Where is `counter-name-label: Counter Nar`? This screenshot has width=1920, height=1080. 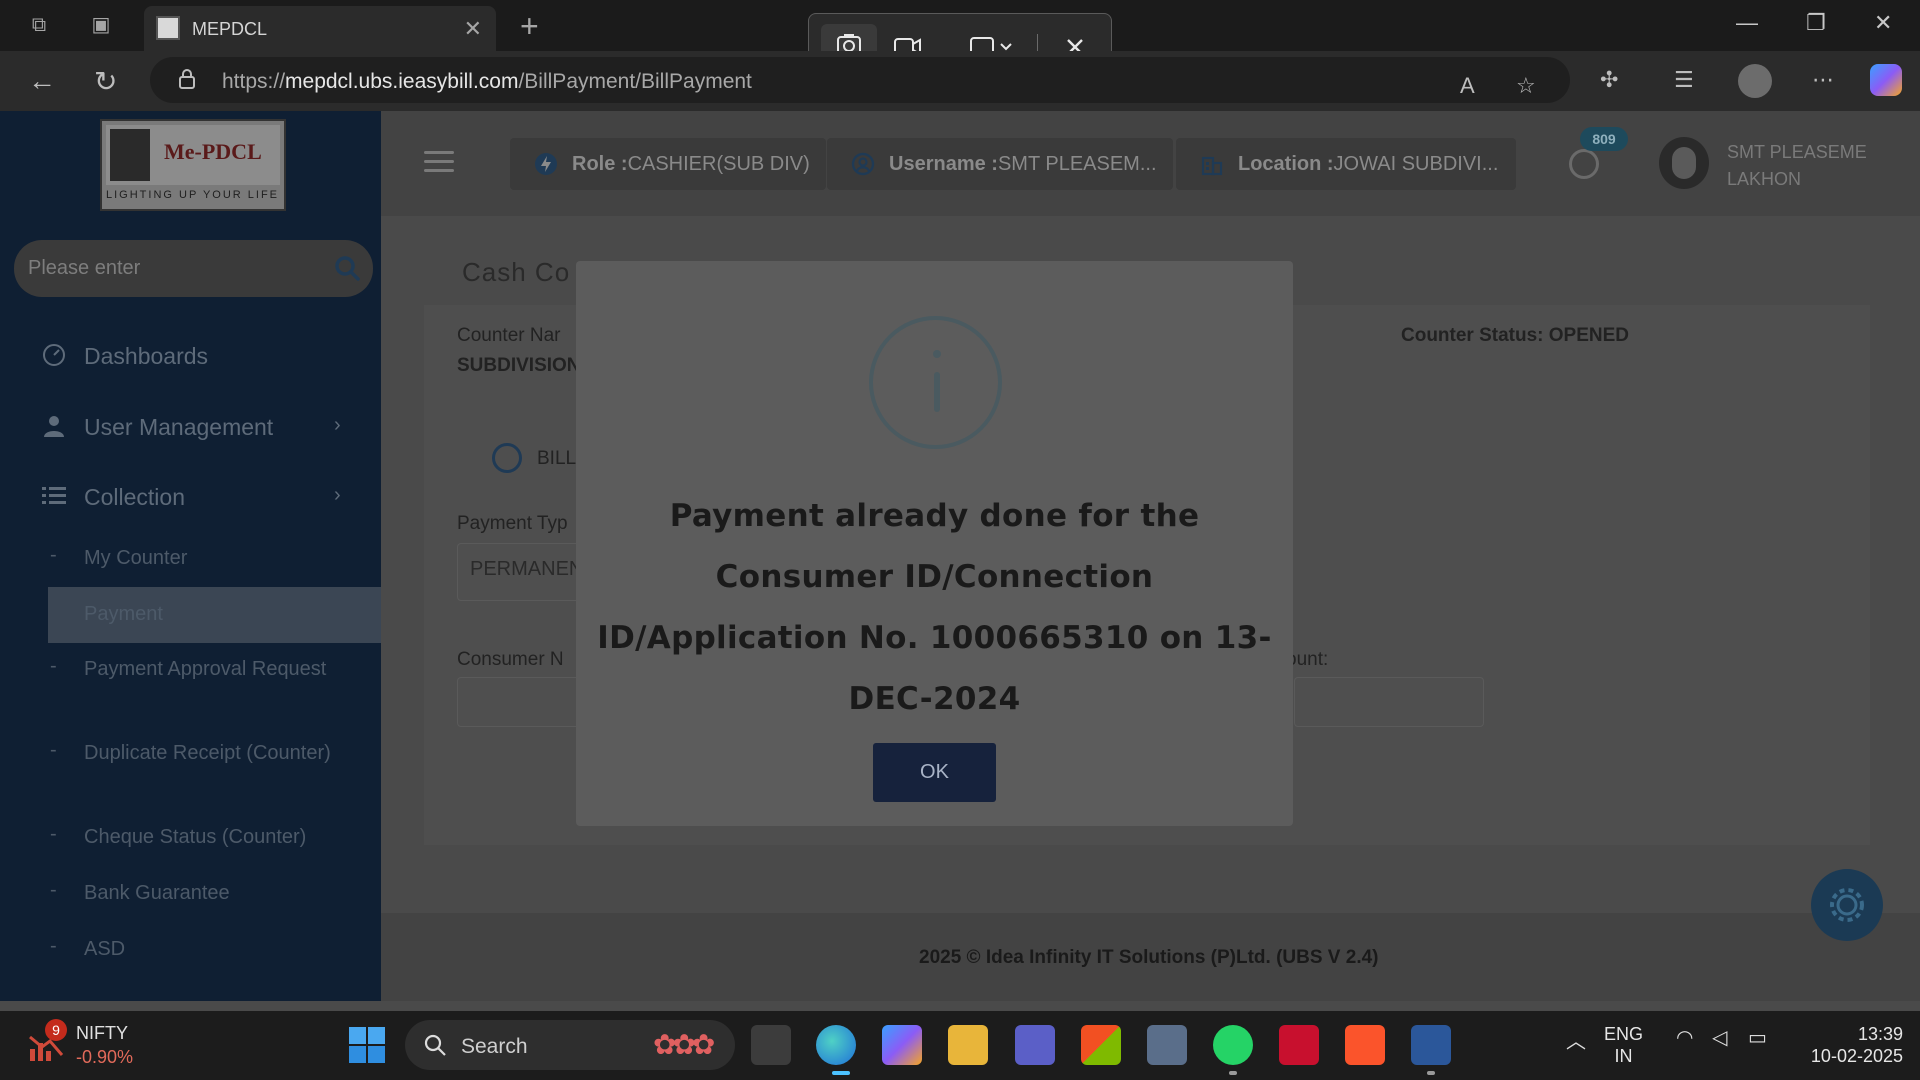
counter-name-label: Counter Nar is located at coordinates (509, 335).